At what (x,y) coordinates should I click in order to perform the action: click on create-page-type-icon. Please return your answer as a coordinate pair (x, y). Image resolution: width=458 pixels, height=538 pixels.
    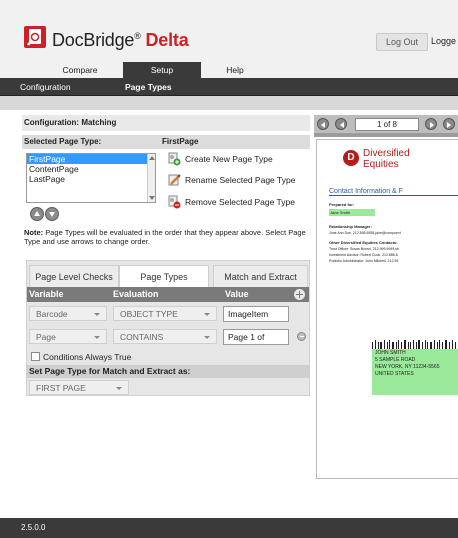
    Looking at the image, I should click on (174, 159).